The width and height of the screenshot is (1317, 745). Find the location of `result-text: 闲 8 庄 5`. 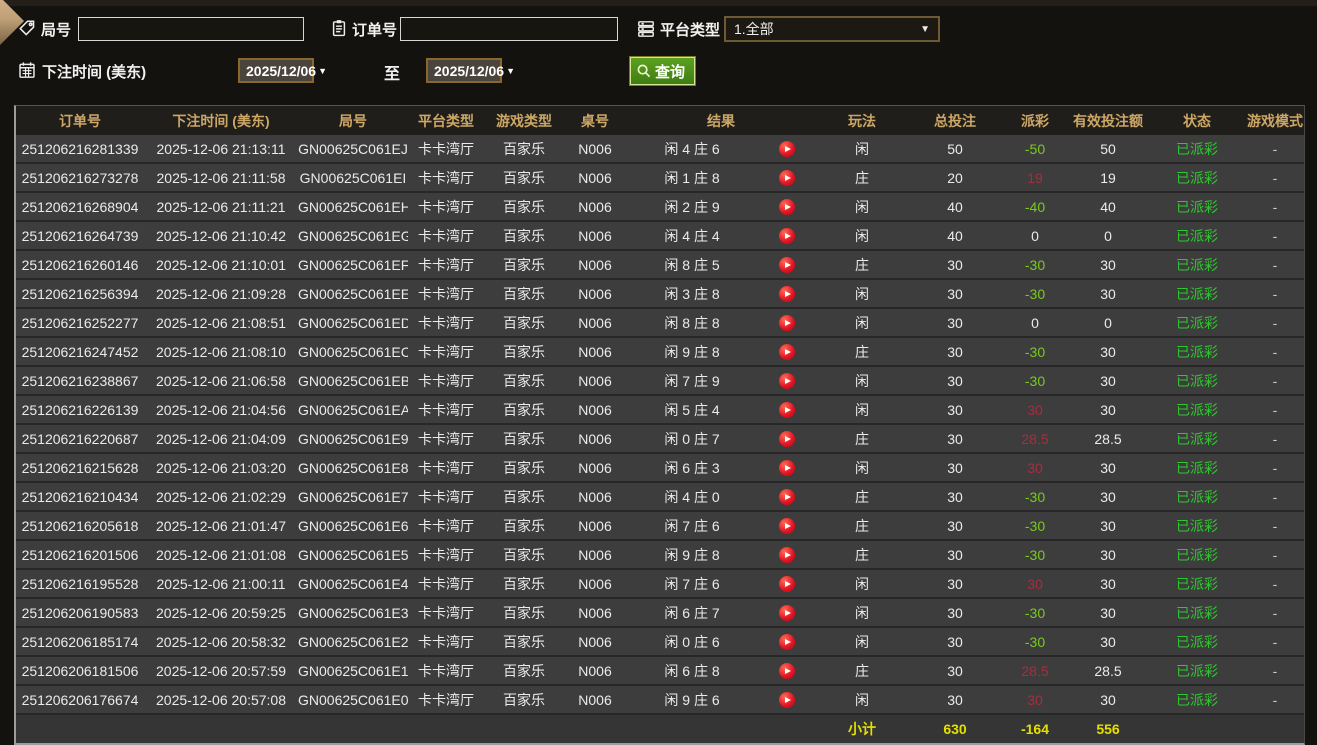

result-text: 闲 8 庄 5 is located at coordinates (692, 264).